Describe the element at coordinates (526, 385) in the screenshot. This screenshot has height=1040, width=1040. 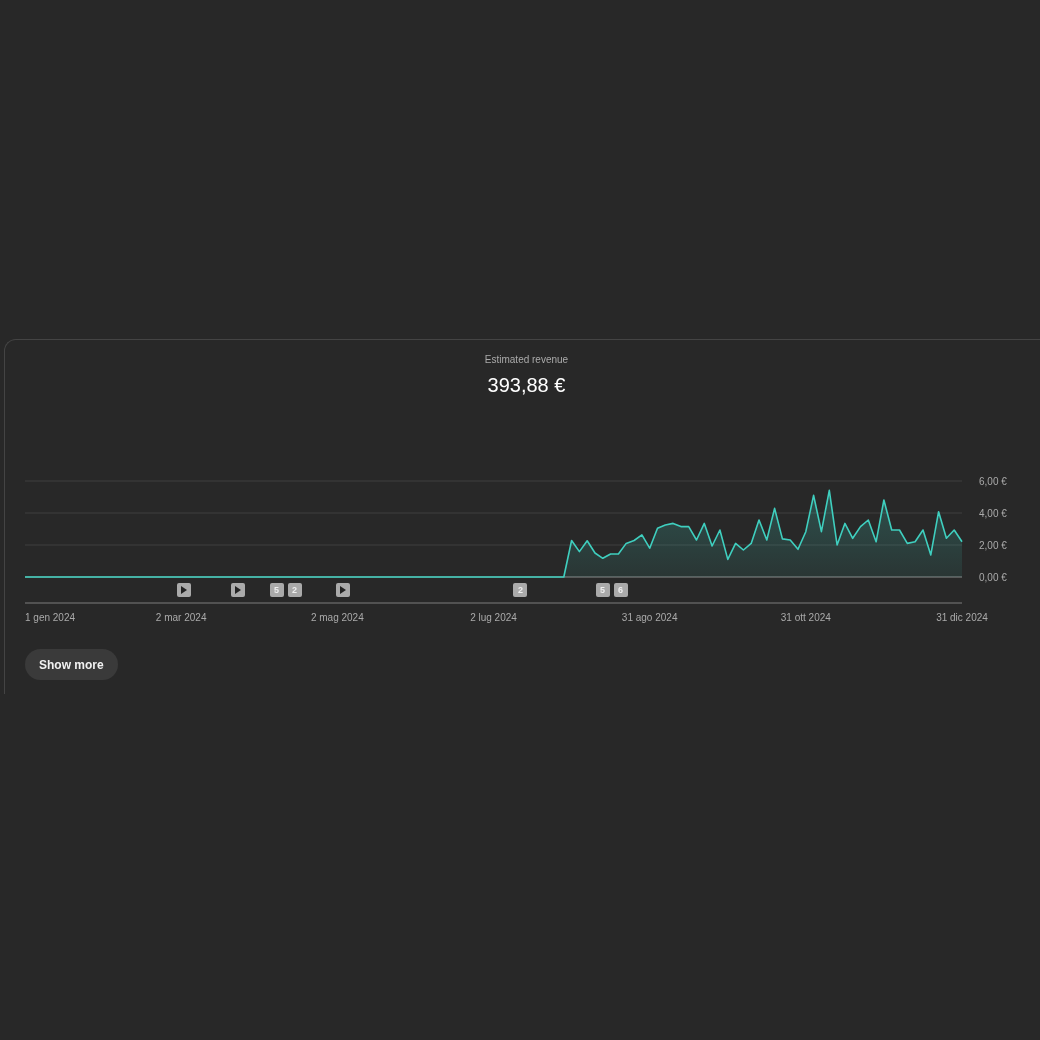
I see `revenue-total: 393,88 €` at that location.